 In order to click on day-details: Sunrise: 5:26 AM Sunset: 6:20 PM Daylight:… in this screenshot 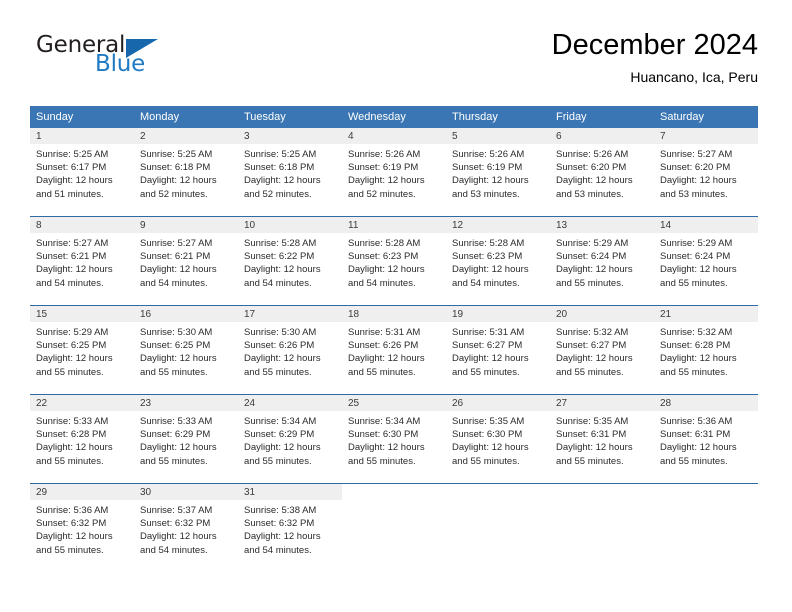, I will do `click(602, 180)`.